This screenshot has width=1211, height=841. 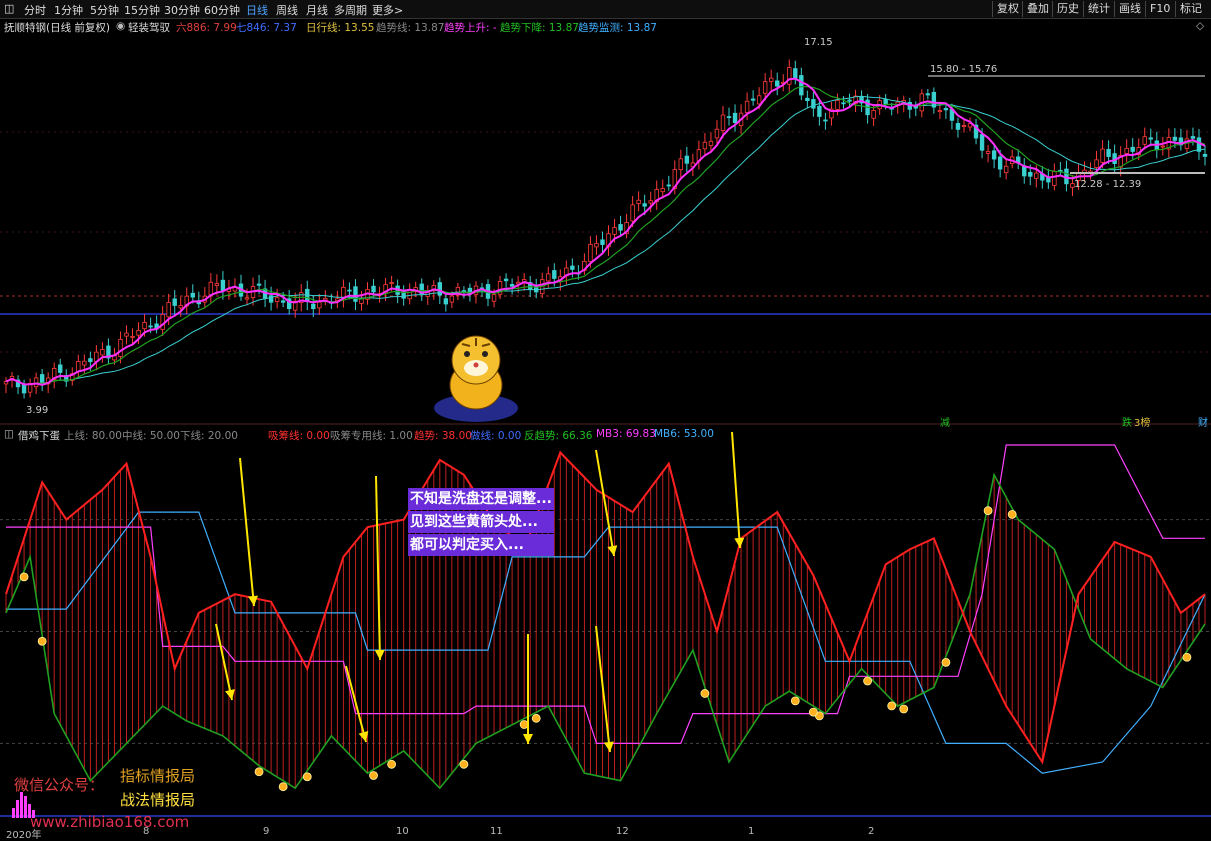 I want to click on watermark-url: www.zhibiao168.com, so click(x=110, y=822).